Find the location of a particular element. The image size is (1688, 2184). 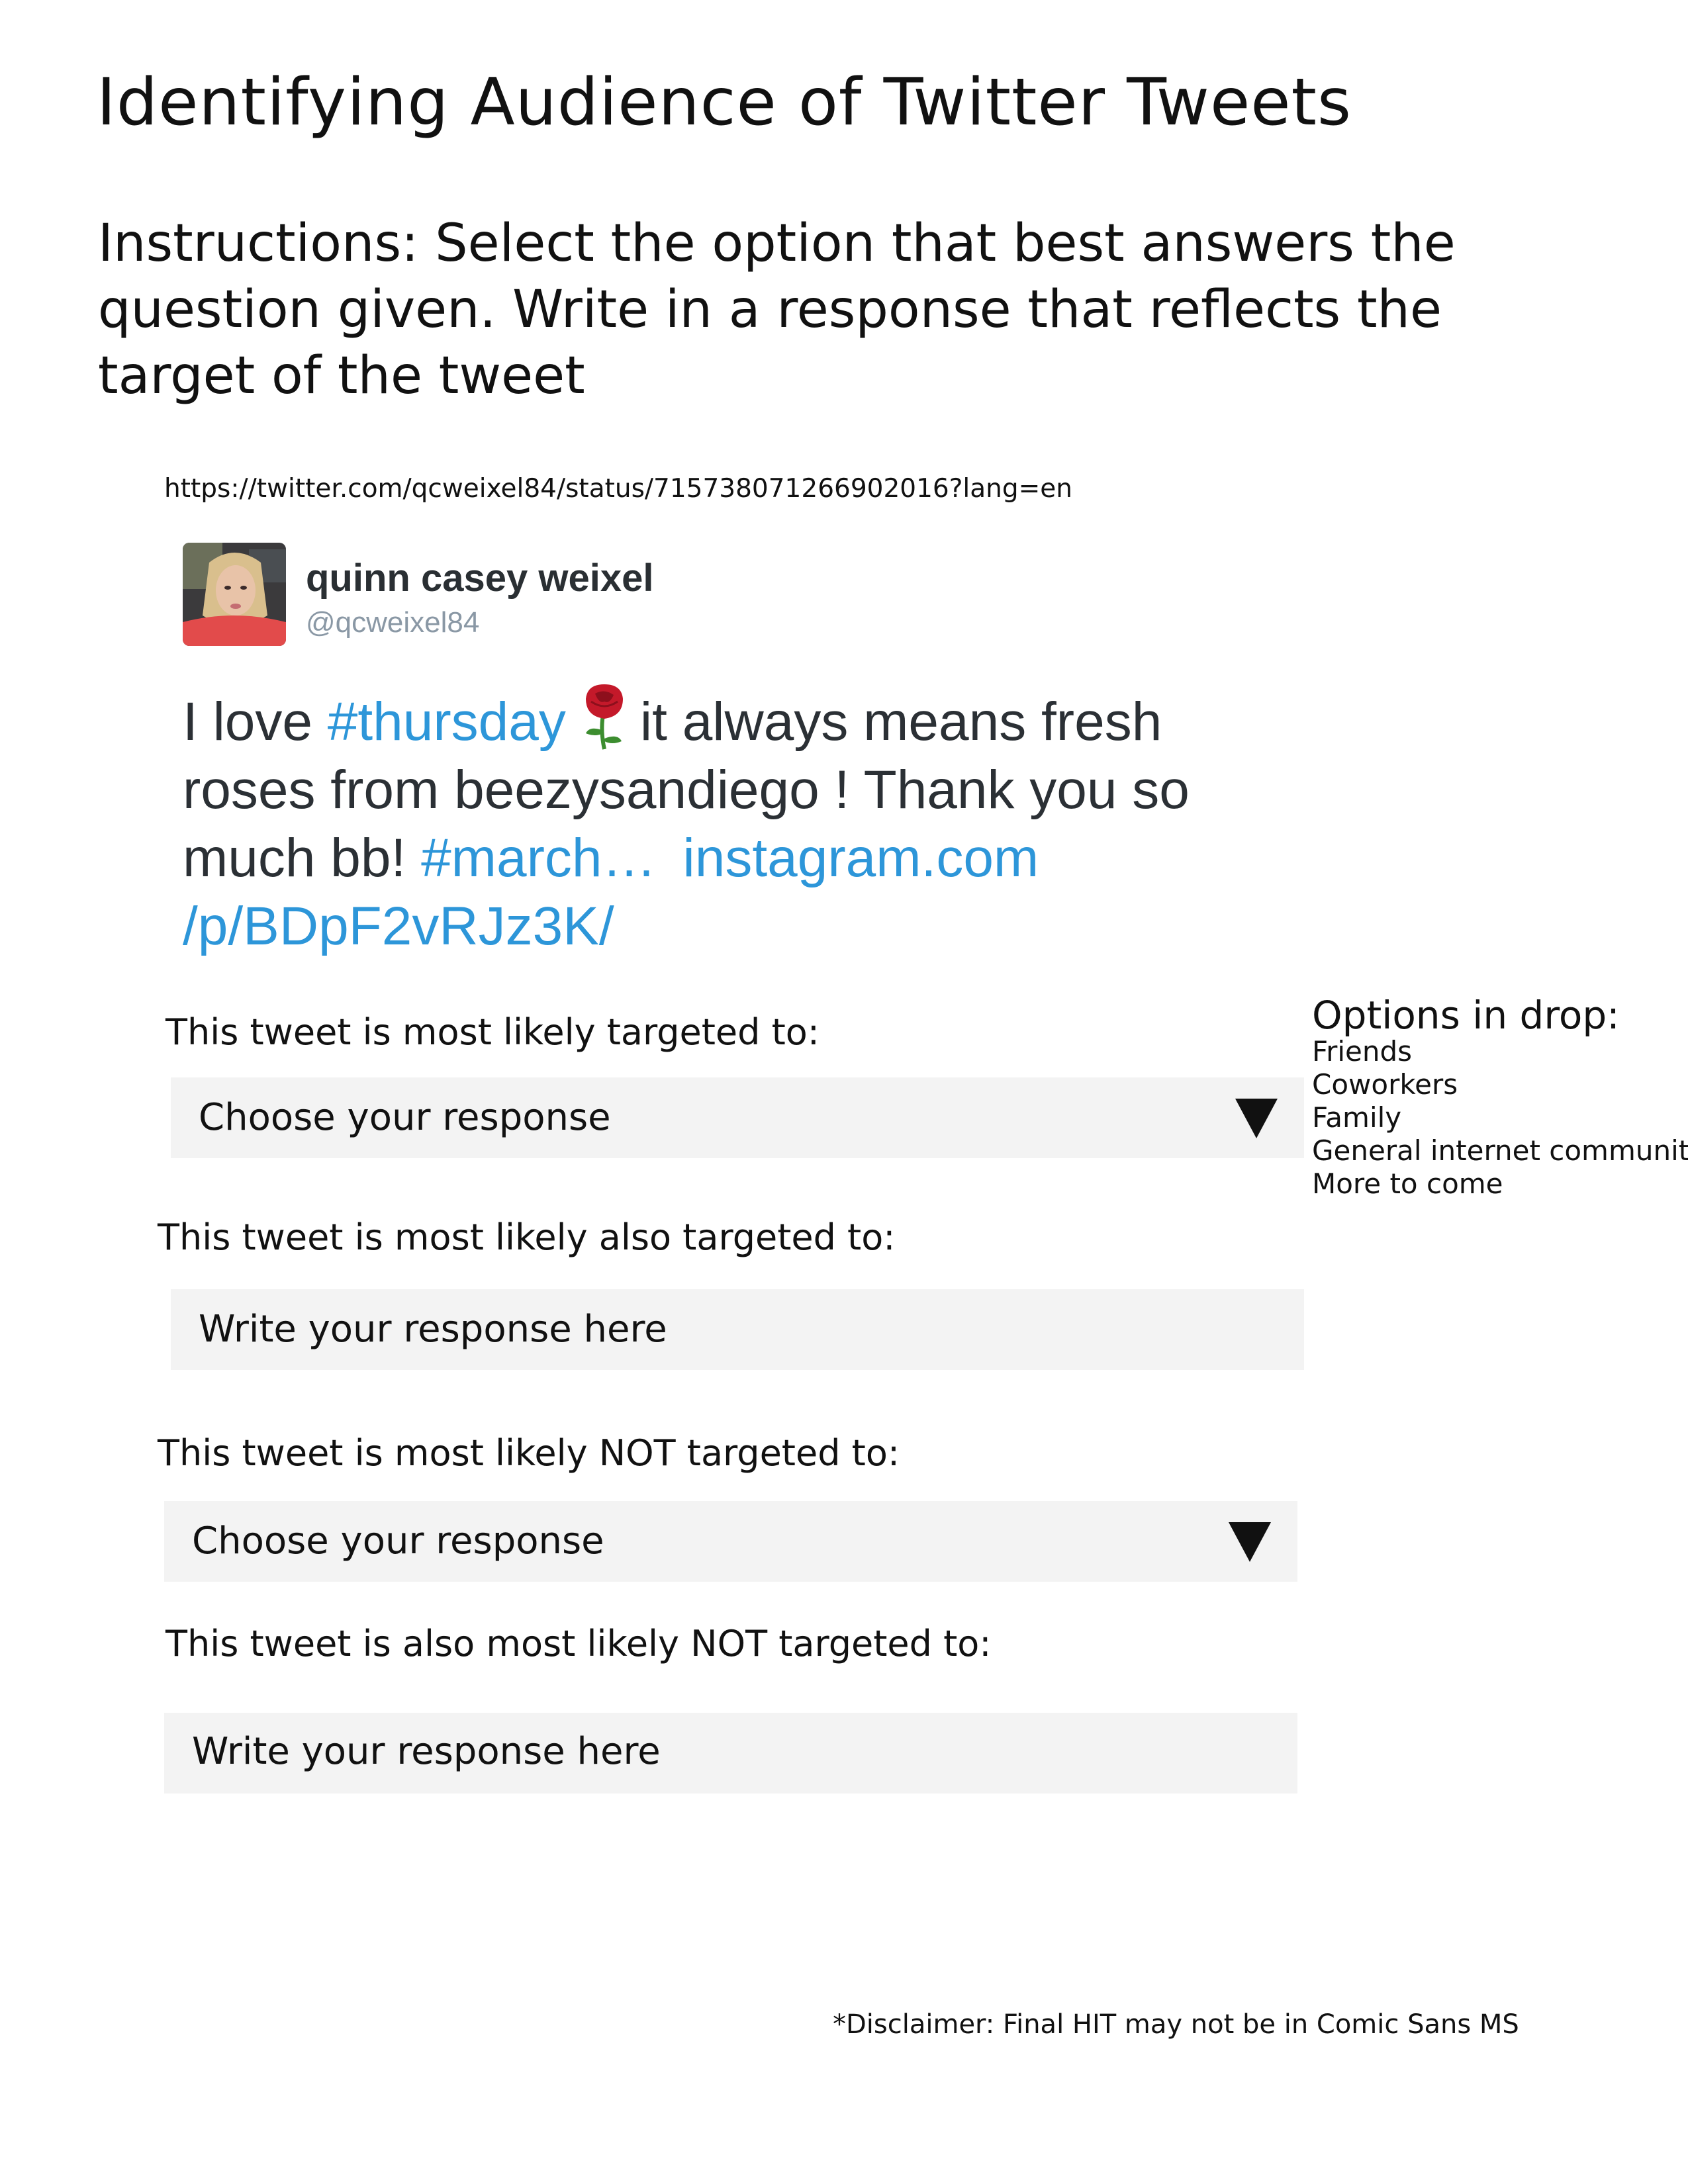

tweet-author-name: quinn casey weixel is located at coordinates (479, 578).